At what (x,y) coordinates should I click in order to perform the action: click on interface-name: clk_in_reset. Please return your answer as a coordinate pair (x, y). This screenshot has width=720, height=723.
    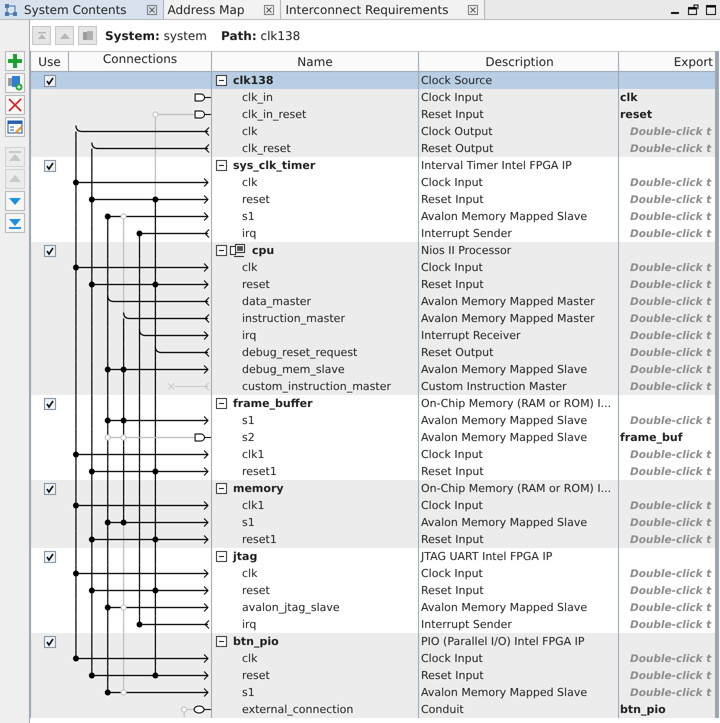
    Looking at the image, I should click on (274, 114).